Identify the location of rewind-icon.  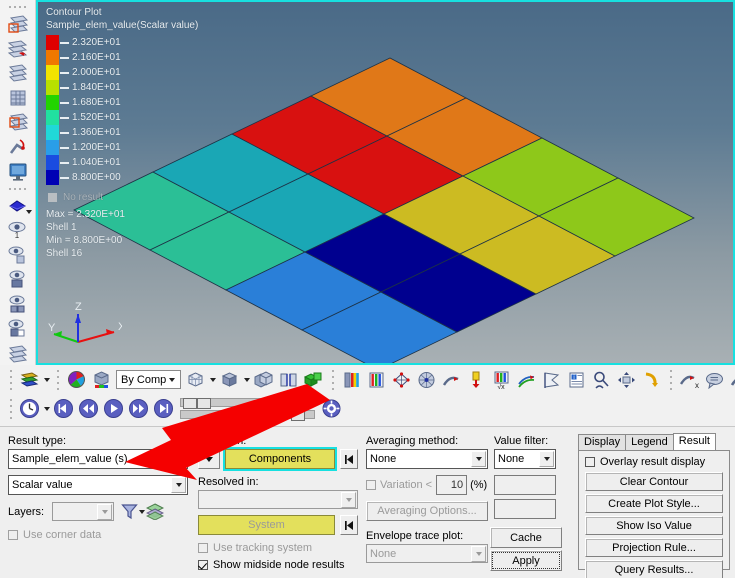
(88, 408).